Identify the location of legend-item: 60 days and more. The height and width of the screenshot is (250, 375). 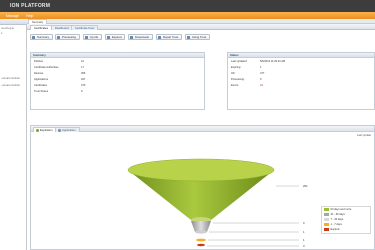
(337, 210).